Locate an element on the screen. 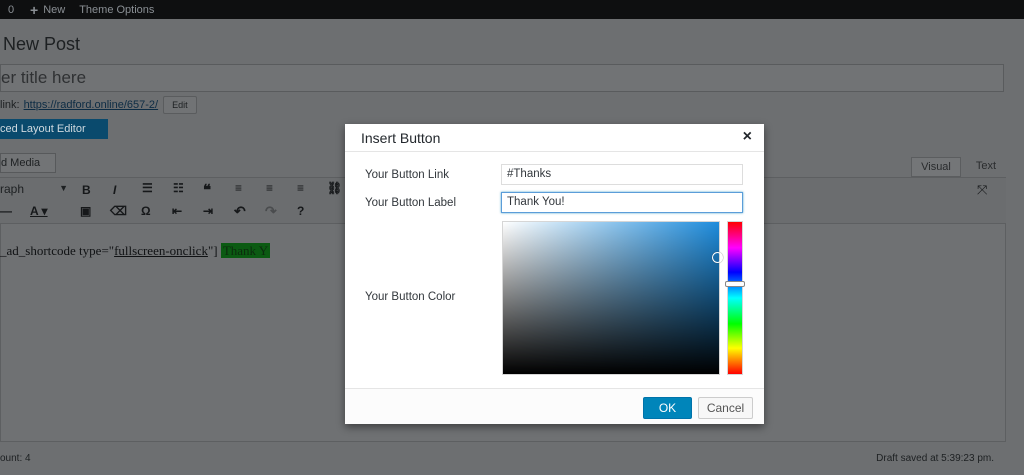 This screenshot has height=475, width=1024. ok-button: OK is located at coordinates (667, 408).